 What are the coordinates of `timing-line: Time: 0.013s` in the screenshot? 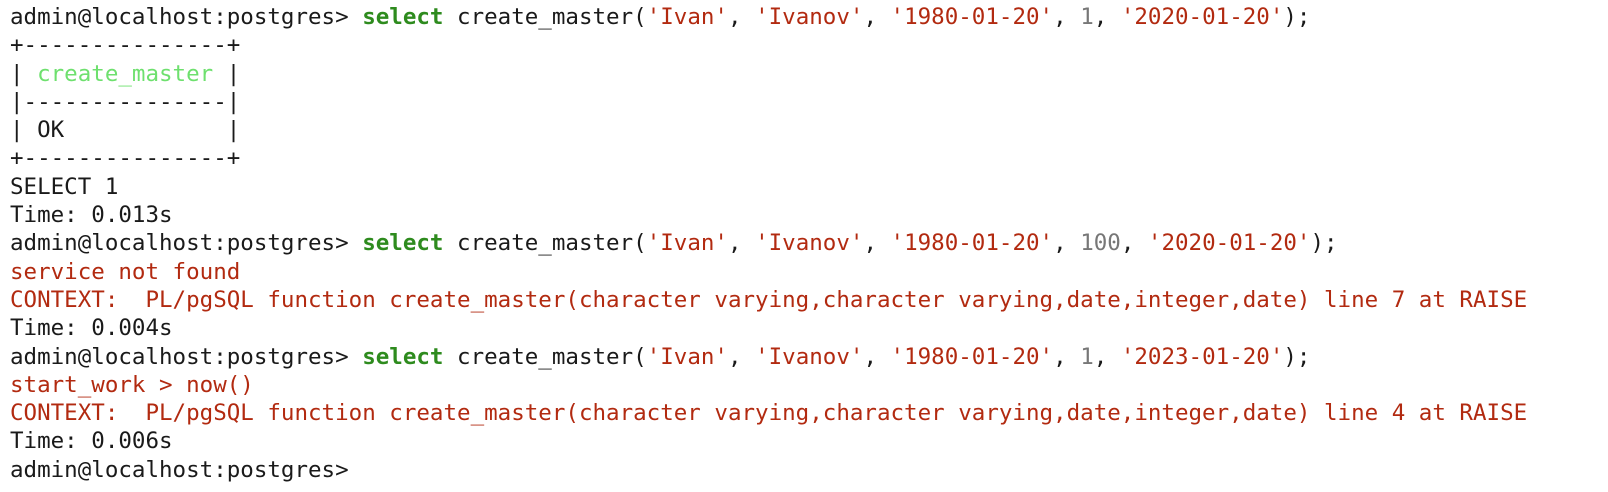 It's located at (91, 215).